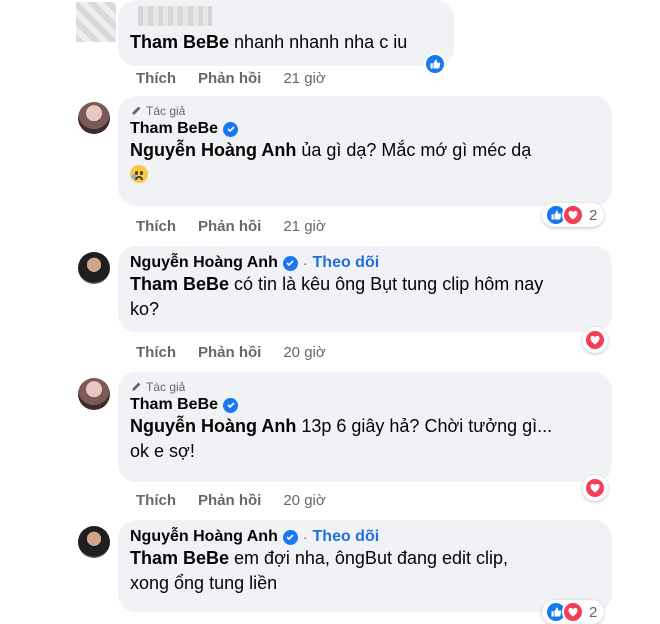 The width and height of the screenshot is (660, 624). I want to click on like-reaction-icon, so click(435, 64).